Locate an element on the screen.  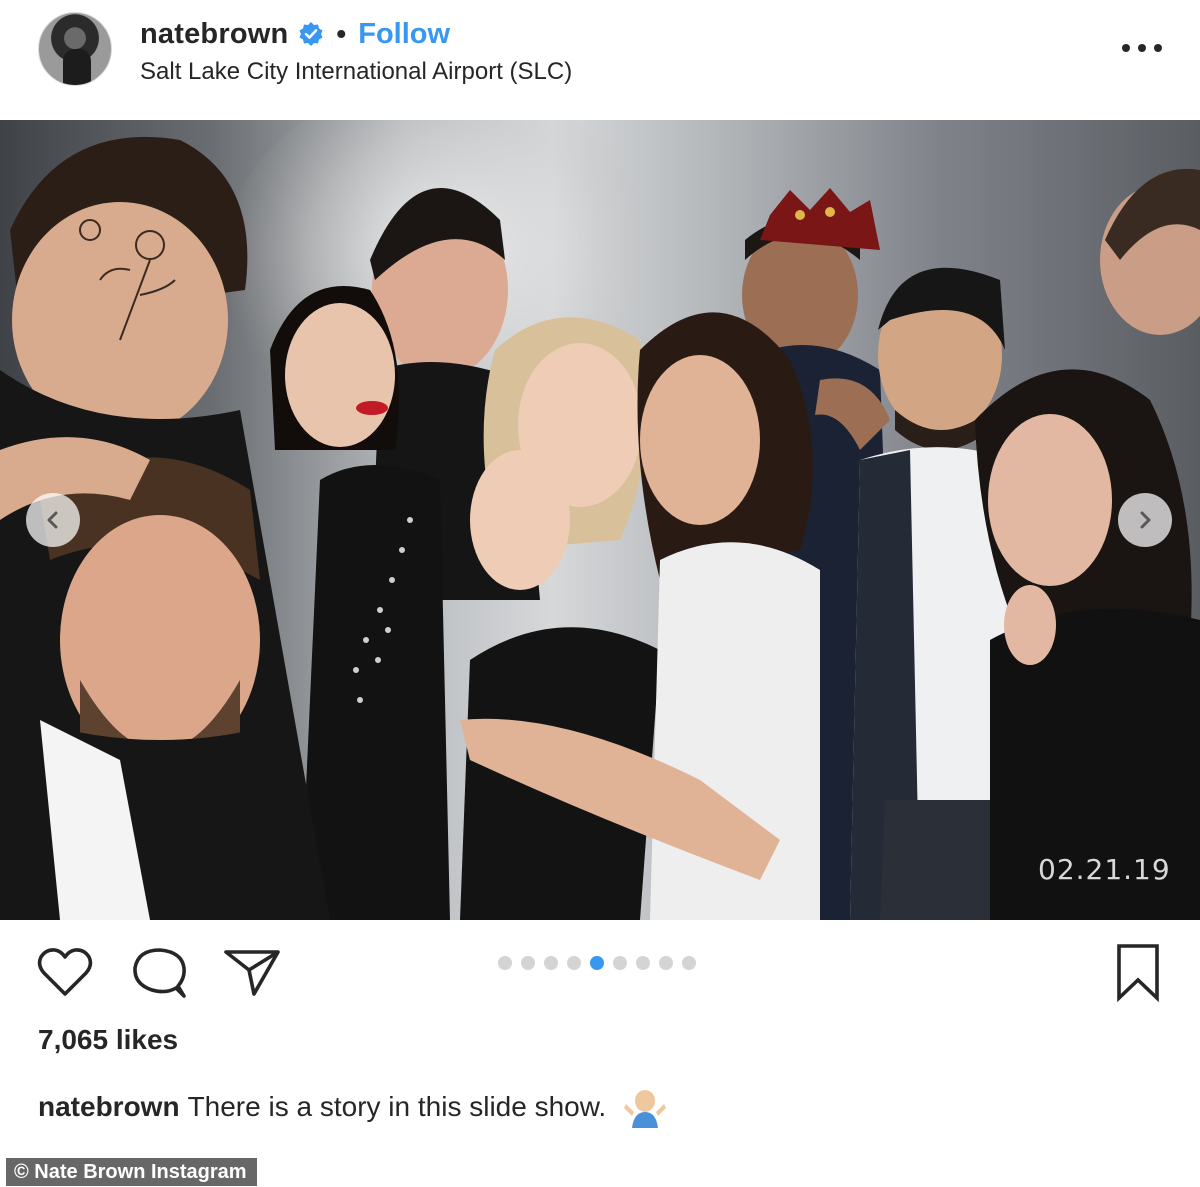
photo-date-stamp: 02.21.19 is located at coordinates (1104, 869).